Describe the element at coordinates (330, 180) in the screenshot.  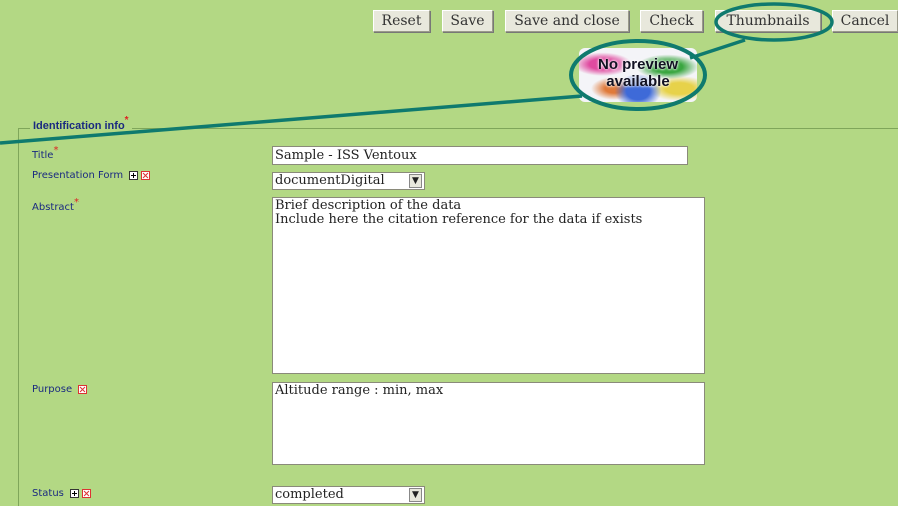
I see `presentation-form-value: documentDigital` at that location.